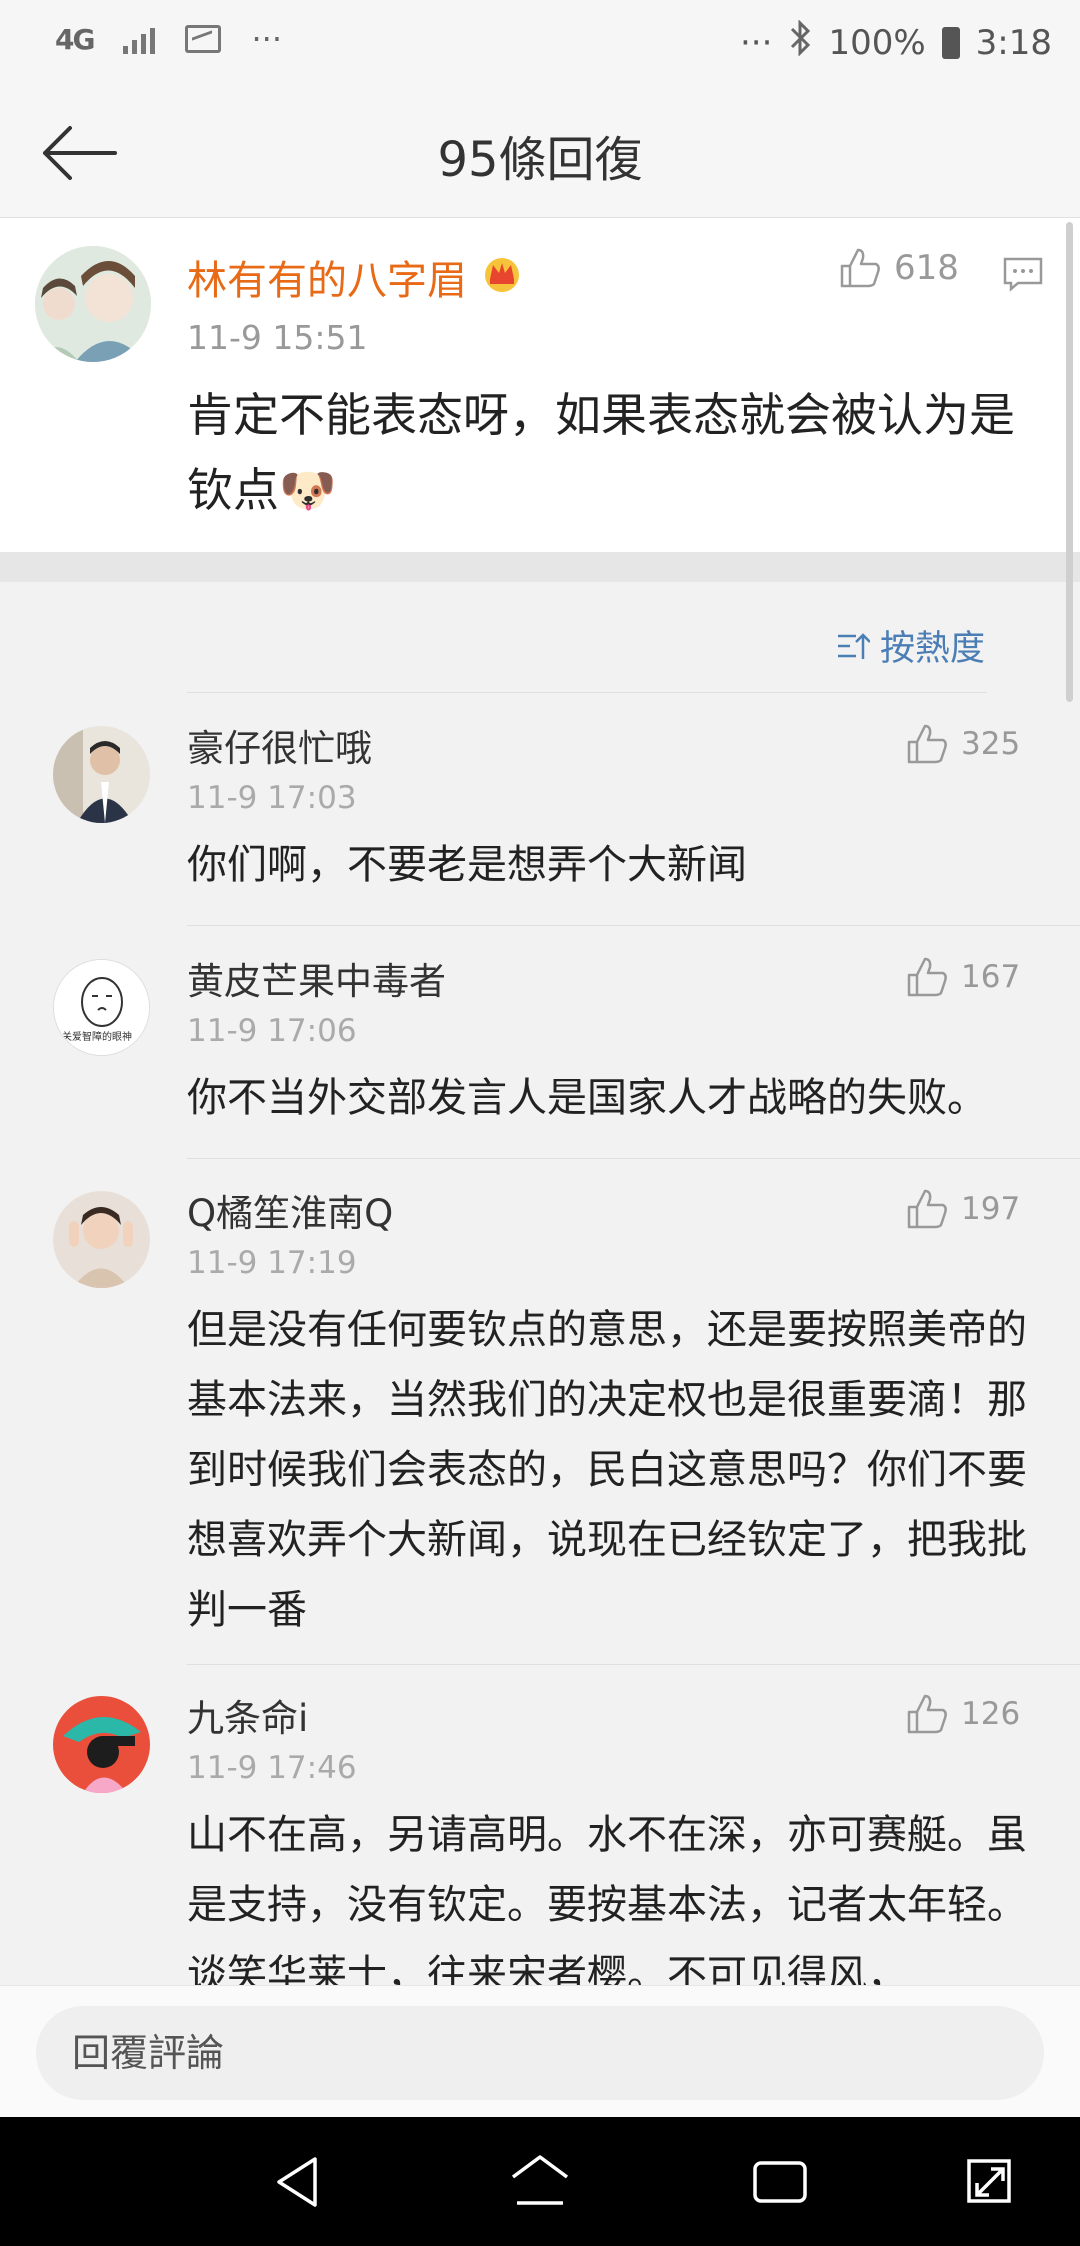 Image resolution: width=1080 pixels, height=2246 pixels. What do you see at coordinates (800, 42) in the screenshot?
I see `bluetooth-icon` at bounding box center [800, 42].